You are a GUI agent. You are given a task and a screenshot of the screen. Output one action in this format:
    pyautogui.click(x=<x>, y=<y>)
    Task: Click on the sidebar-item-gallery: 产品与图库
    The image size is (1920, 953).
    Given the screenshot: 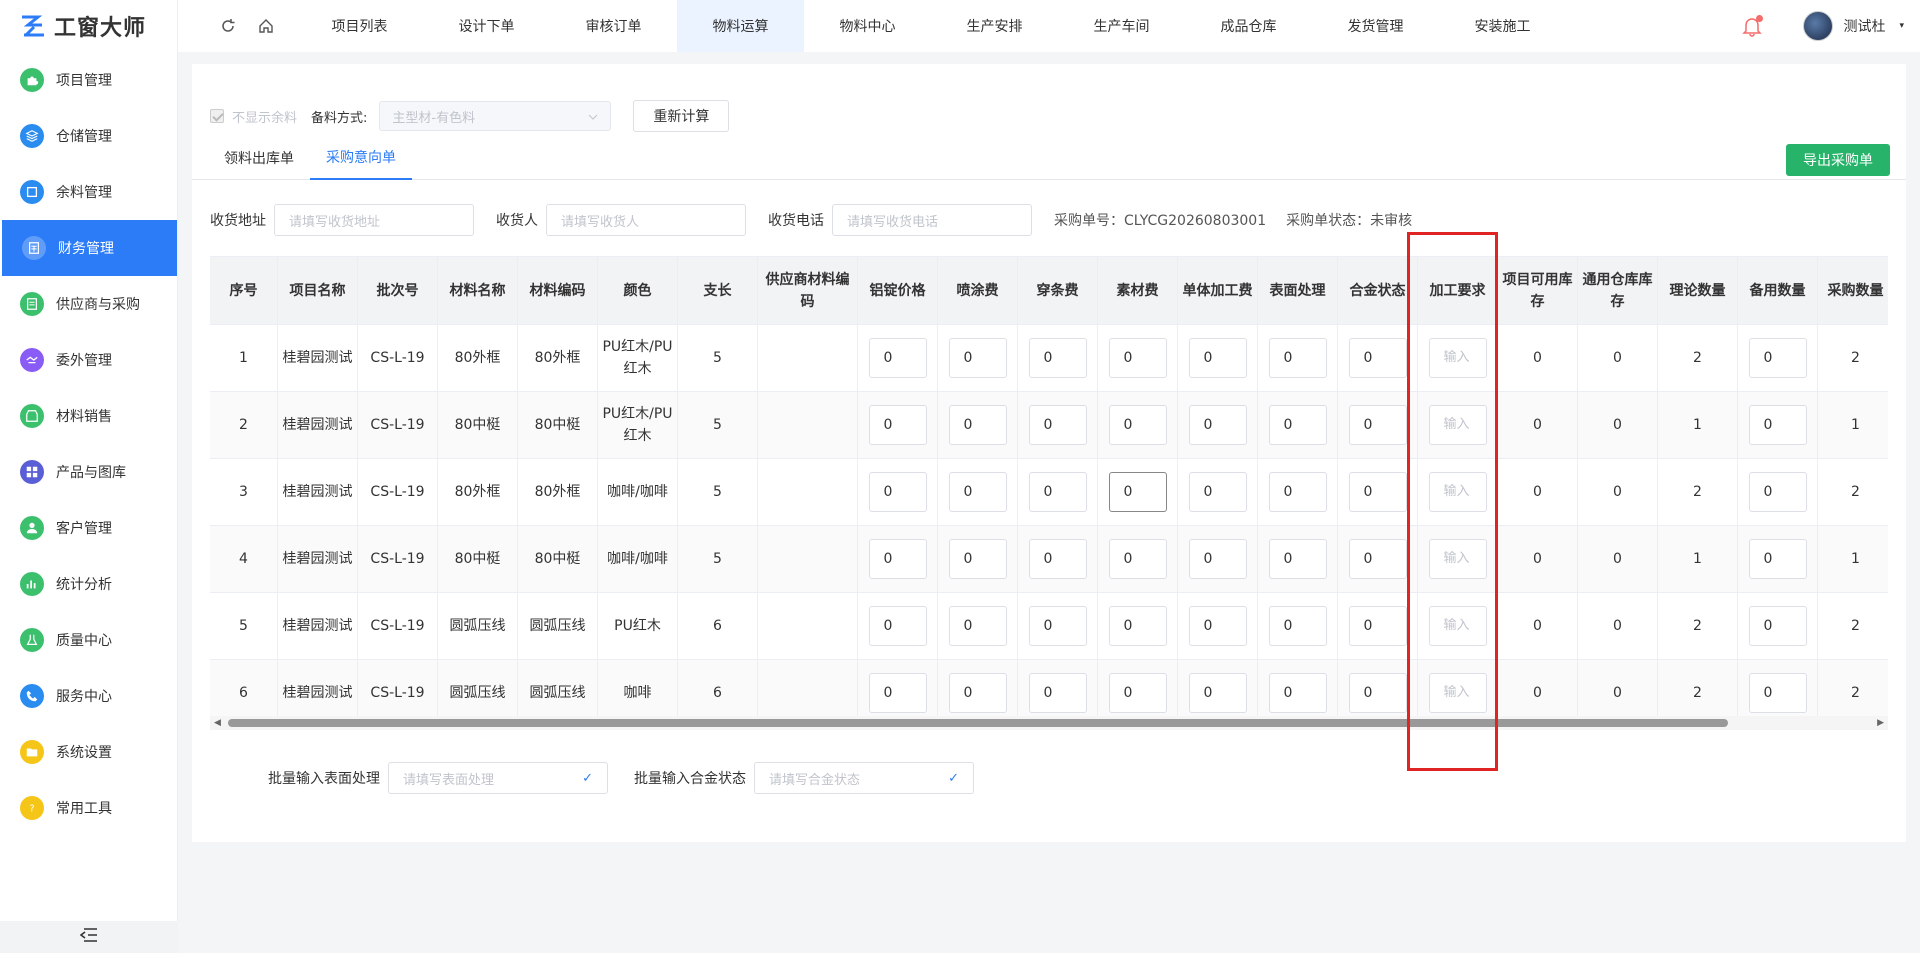 What is the action you would take?
    pyautogui.click(x=88, y=472)
    